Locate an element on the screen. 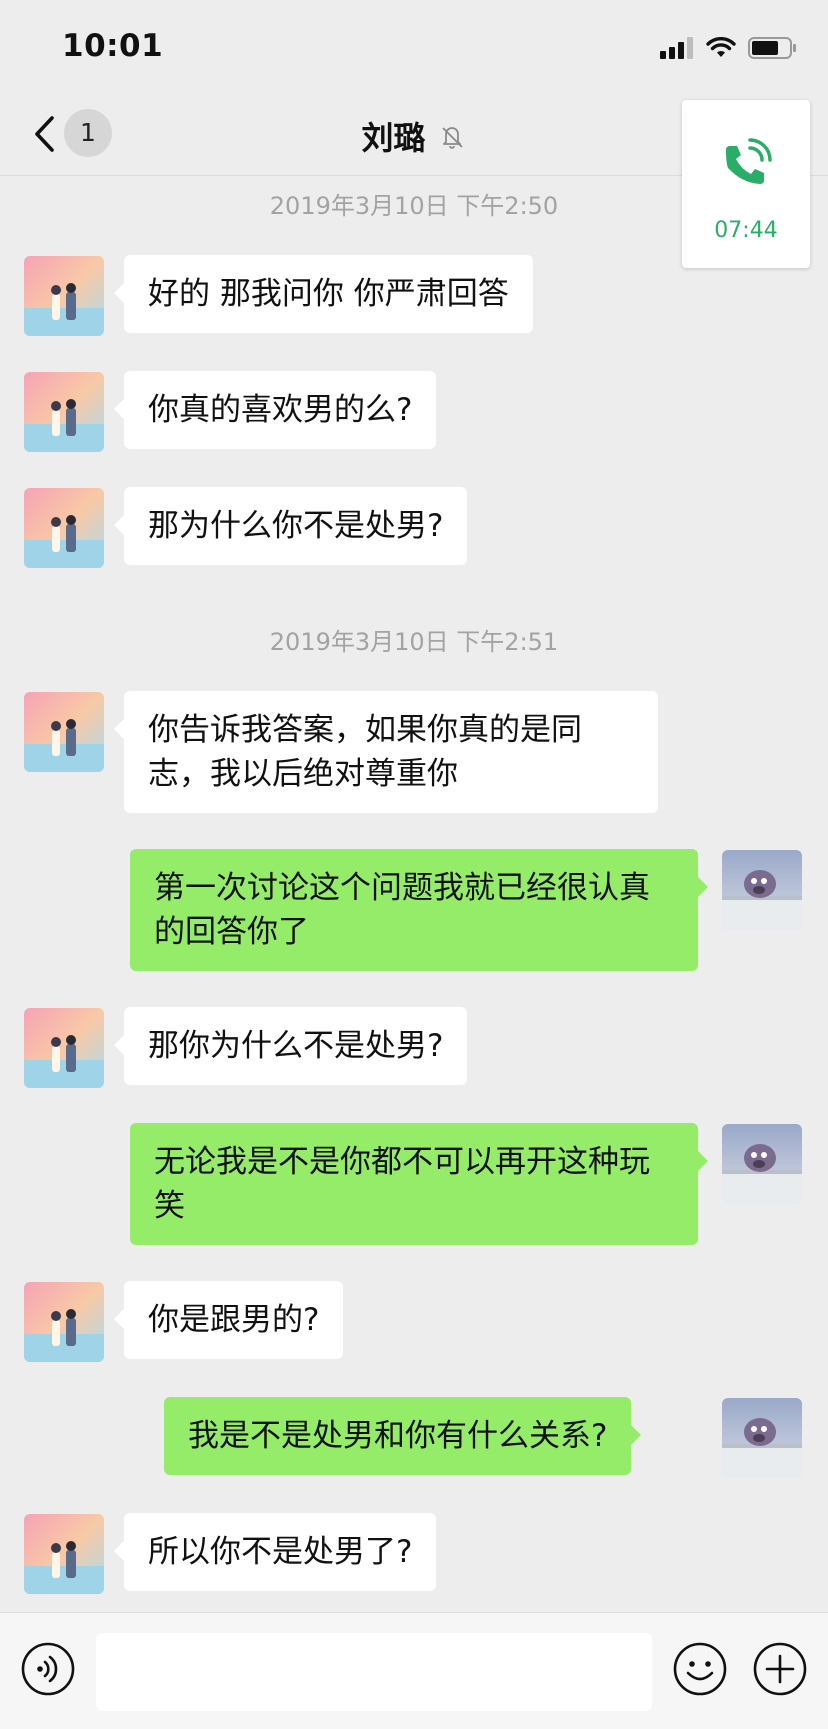  input-bar is located at coordinates (414, 1670).